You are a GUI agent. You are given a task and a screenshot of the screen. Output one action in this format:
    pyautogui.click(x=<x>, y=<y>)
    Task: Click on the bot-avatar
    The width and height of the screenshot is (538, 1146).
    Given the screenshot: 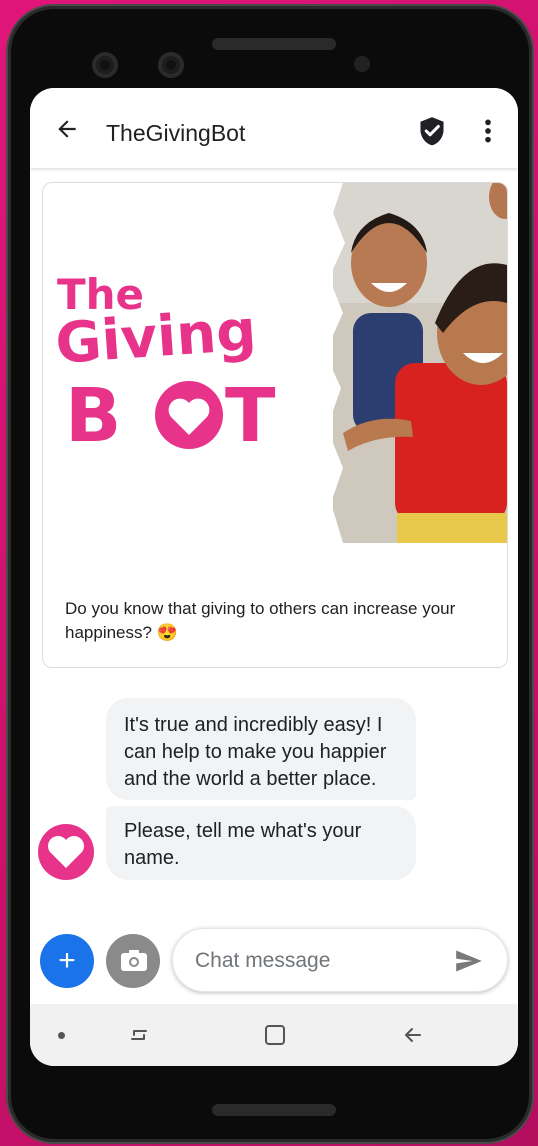 What is the action you would take?
    pyautogui.click(x=66, y=852)
    